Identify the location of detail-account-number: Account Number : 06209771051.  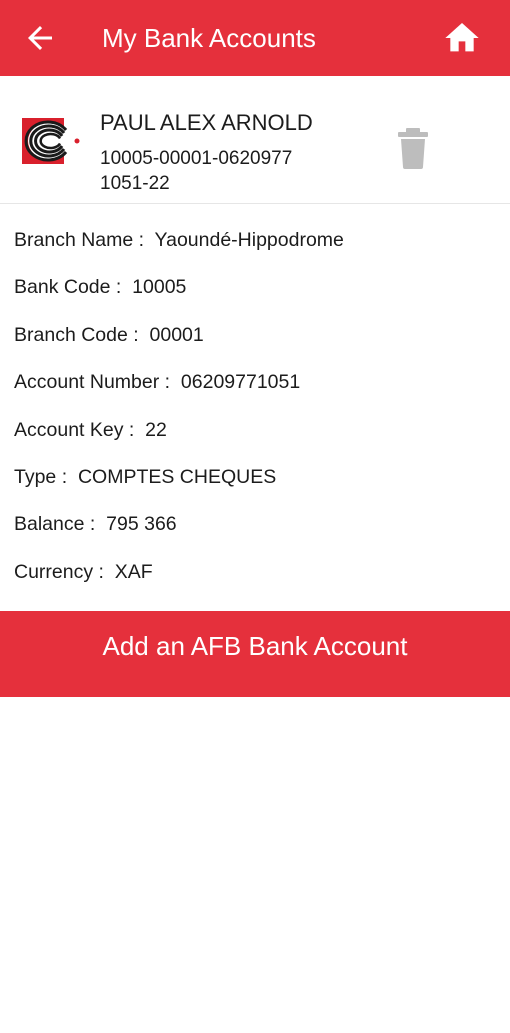
(157, 382).